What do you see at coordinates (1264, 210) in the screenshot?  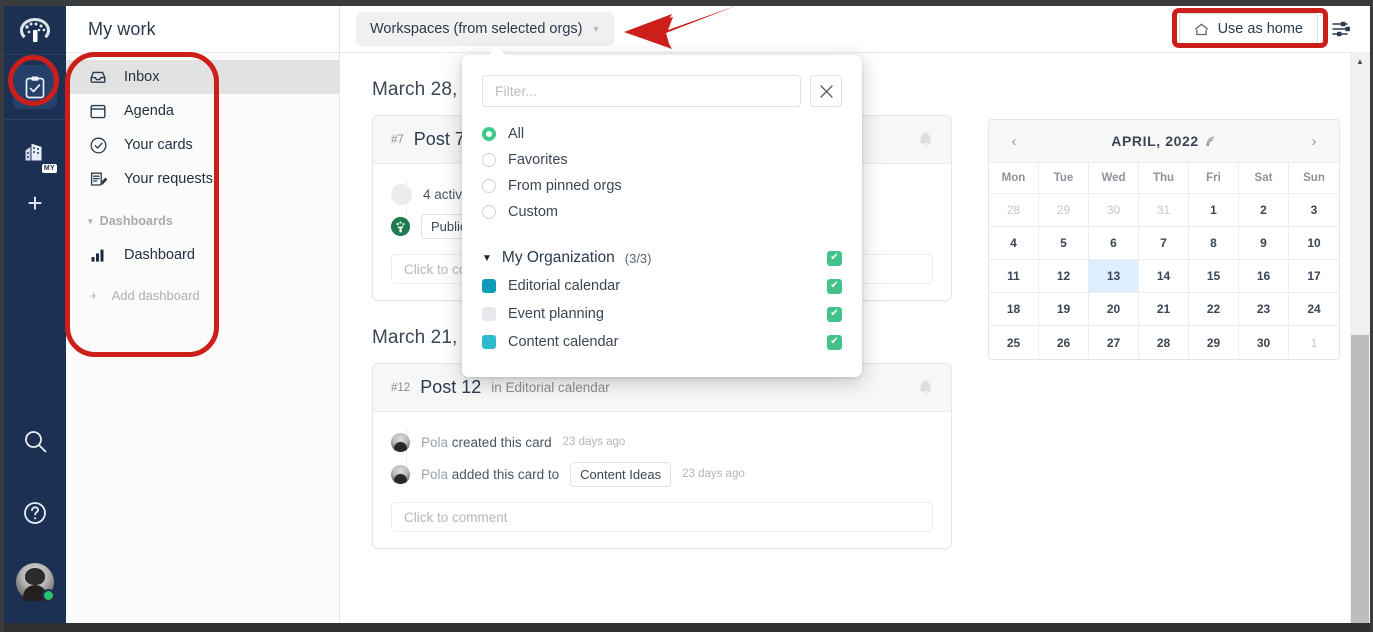 I see `calendar-day: 2` at bounding box center [1264, 210].